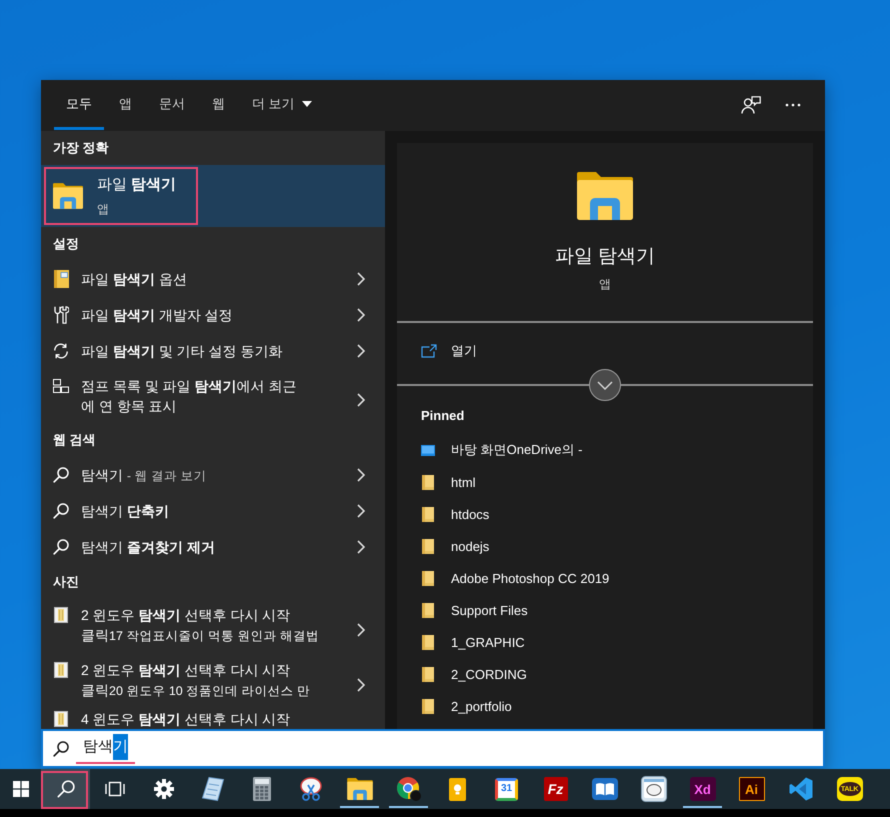 Image resolution: width=890 pixels, height=817 pixels. I want to click on tab: 웹, so click(218, 105).